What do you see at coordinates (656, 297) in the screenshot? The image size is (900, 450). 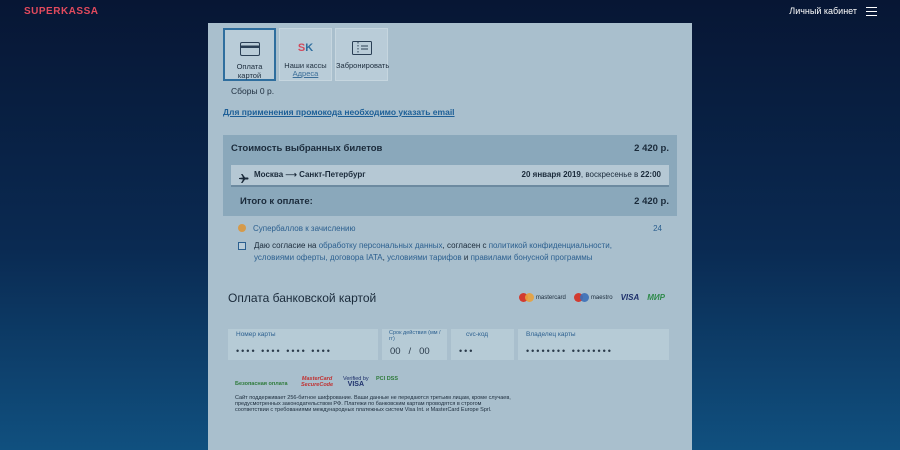 I see `mir-logo: МИР` at bounding box center [656, 297].